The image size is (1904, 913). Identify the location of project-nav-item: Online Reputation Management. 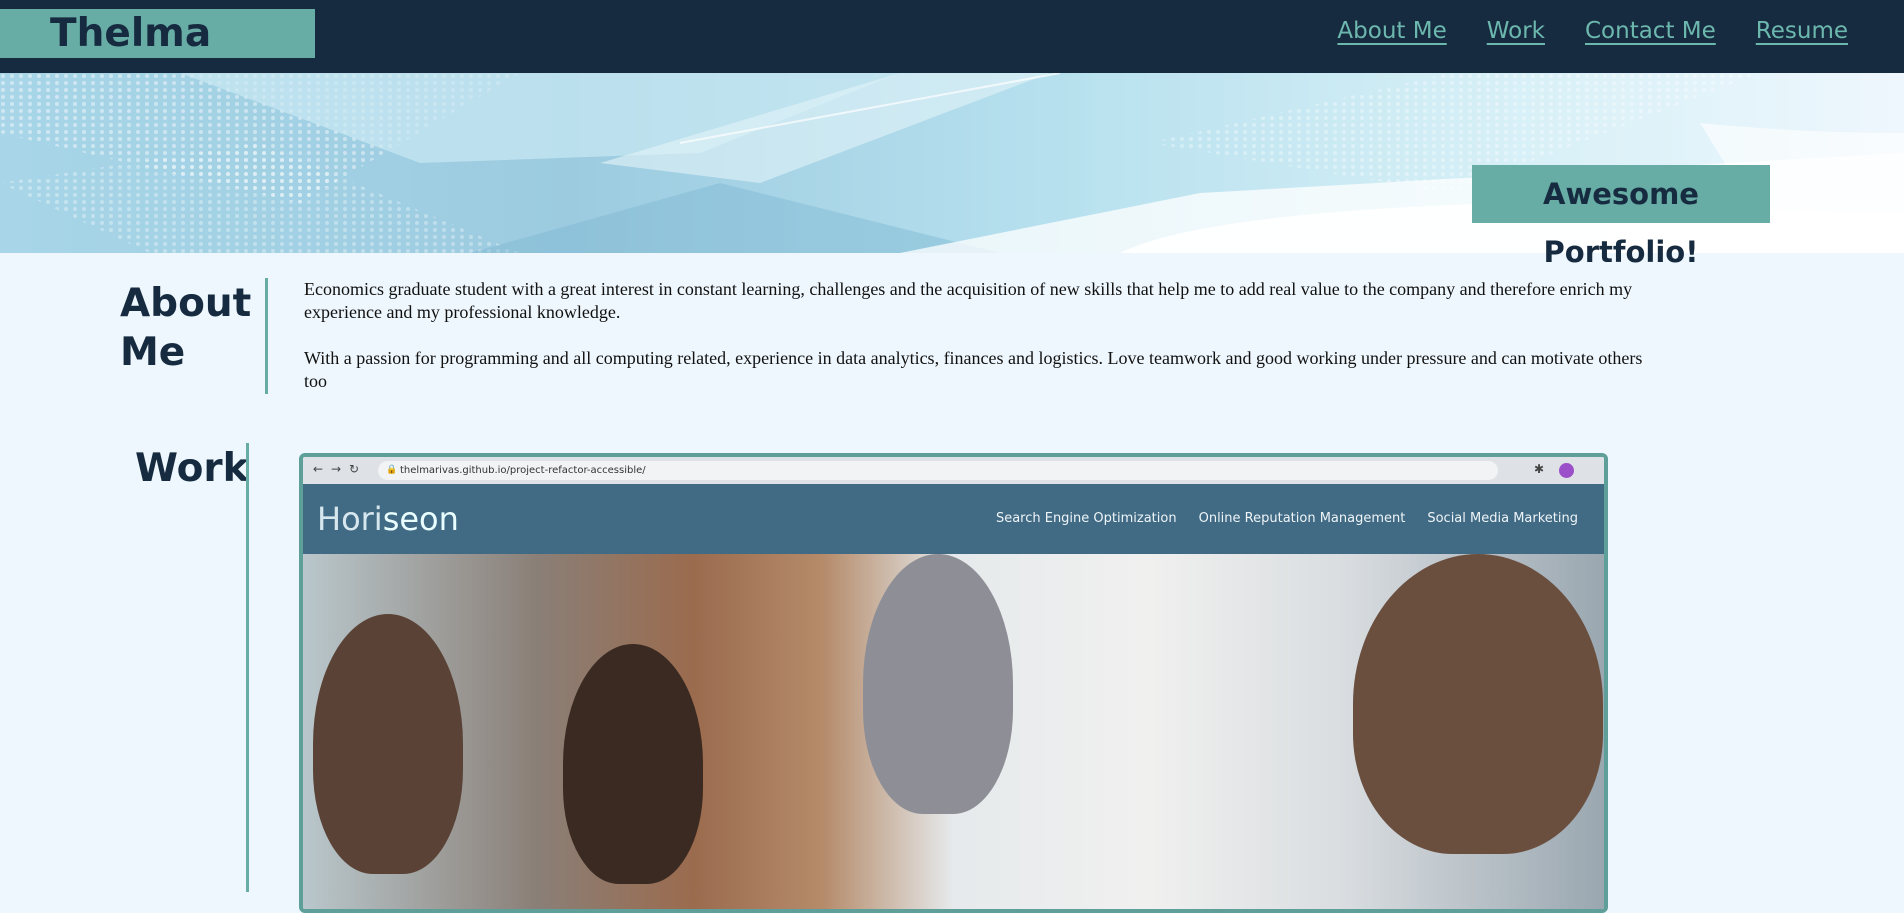
(1302, 518).